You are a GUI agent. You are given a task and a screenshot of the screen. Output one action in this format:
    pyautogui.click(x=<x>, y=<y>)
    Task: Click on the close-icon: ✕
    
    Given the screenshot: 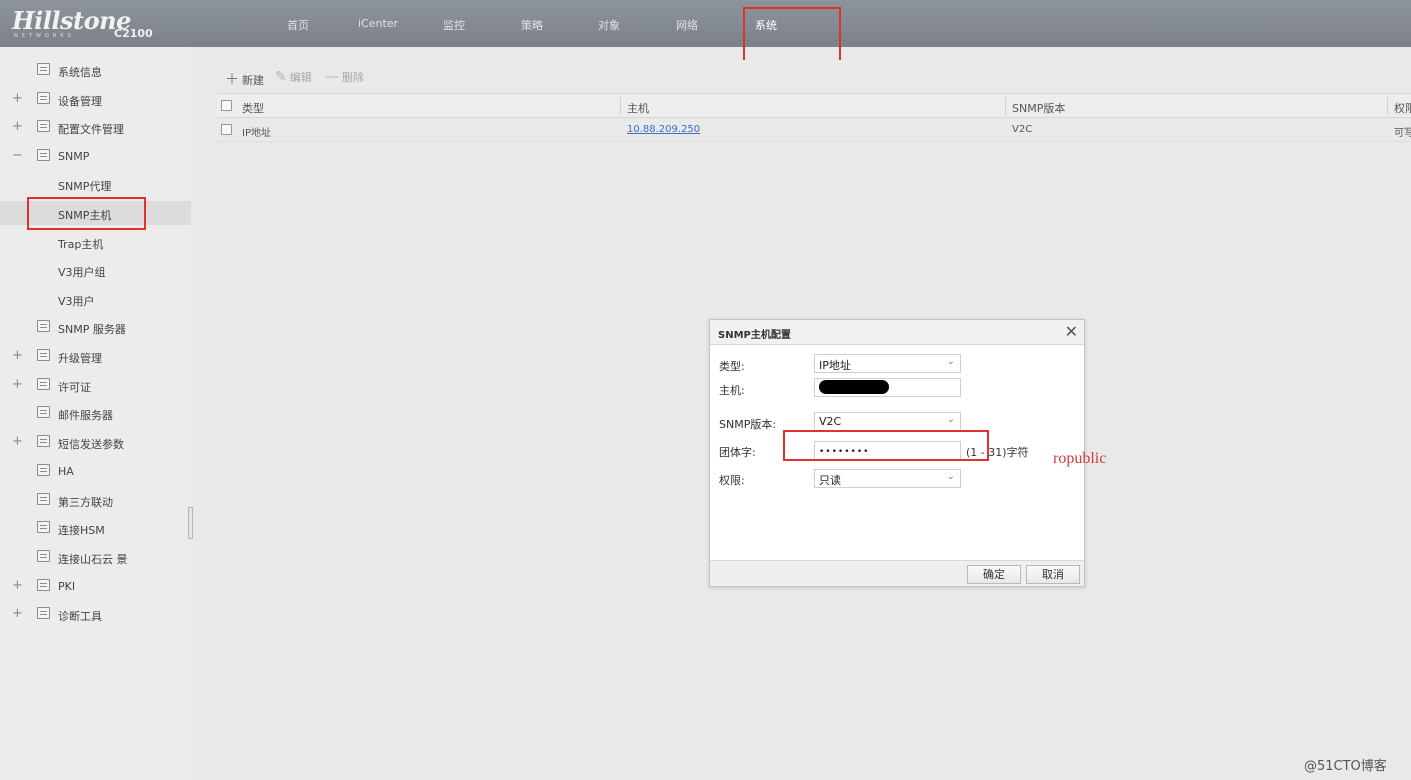 What is the action you would take?
    pyautogui.click(x=1071, y=331)
    